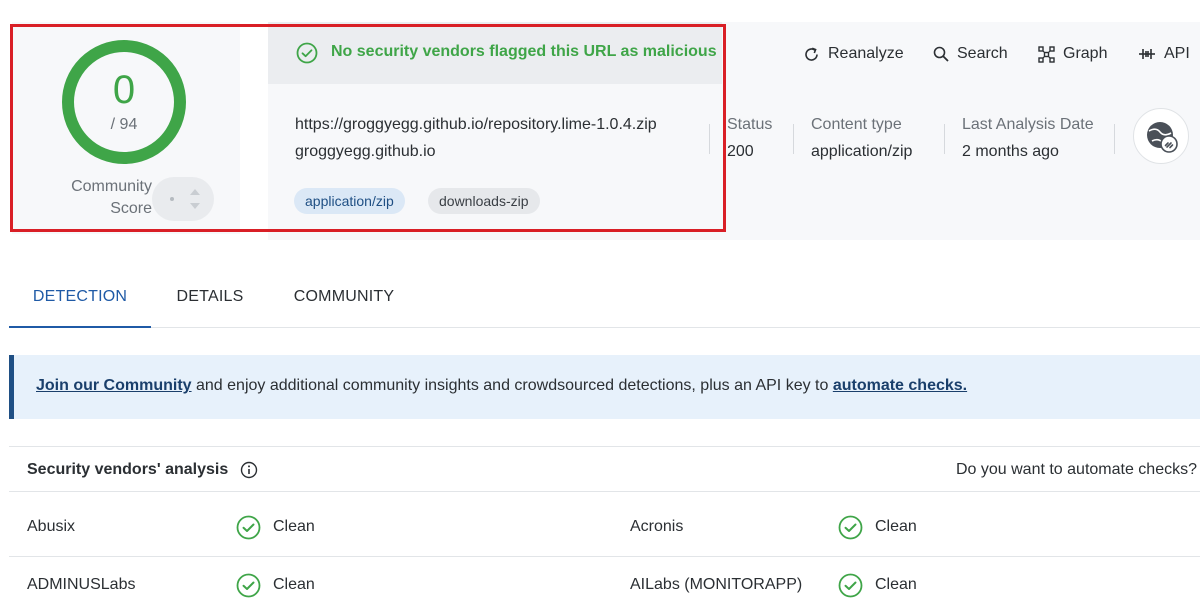 Image resolution: width=1200 pixels, height=606 pixels. Describe the element at coordinates (81, 584) in the screenshot. I see `vendor-name: ADMINUSLabs` at that location.